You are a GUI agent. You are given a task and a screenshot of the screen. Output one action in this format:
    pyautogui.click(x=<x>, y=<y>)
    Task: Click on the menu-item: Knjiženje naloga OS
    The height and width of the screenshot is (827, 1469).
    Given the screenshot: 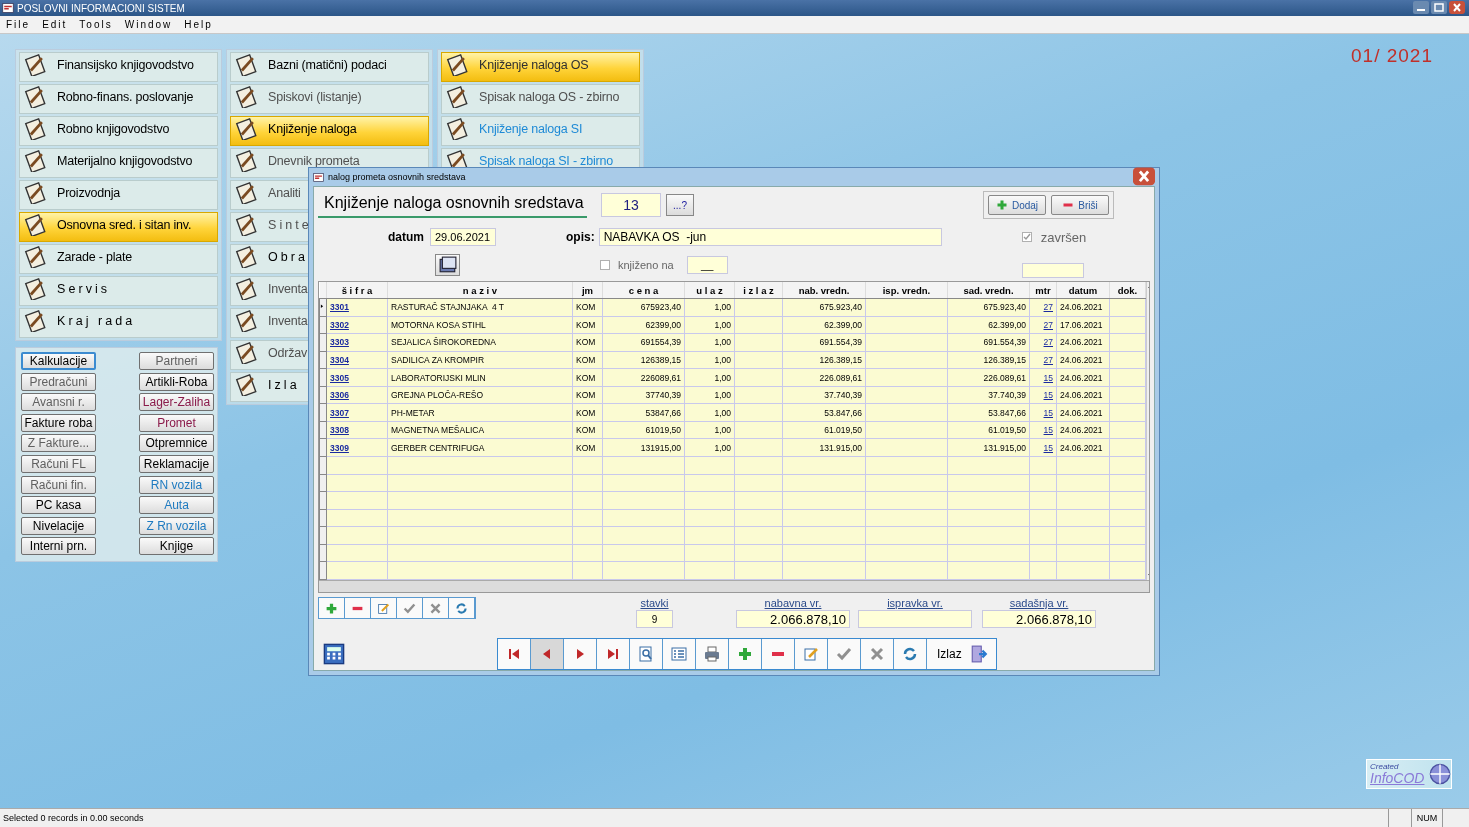 What is the action you would take?
    pyautogui.click(x=540, y=67)
    